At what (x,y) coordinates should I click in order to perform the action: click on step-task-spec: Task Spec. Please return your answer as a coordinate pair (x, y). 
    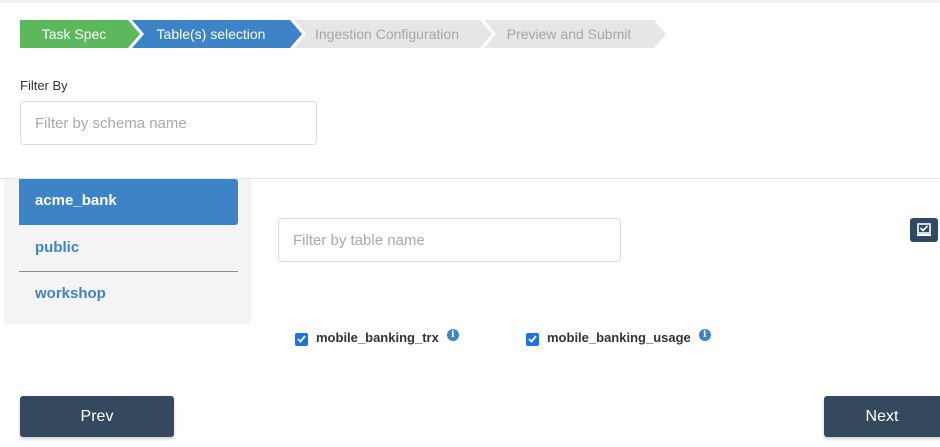
    Looking at the image, I should click on (80, 34).